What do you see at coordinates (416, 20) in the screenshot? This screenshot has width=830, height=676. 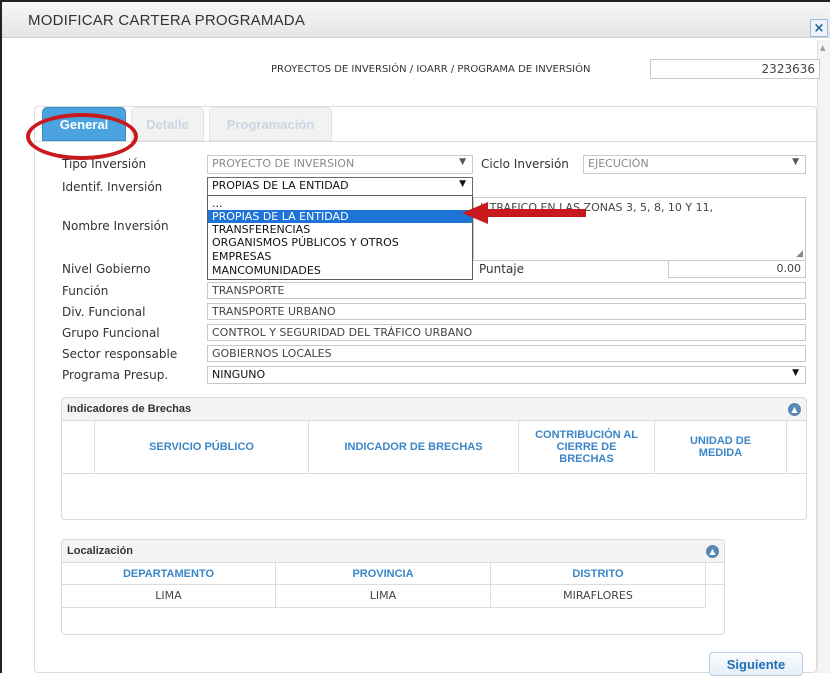 I see `dialog-title-bar: MODIFICAR CARTERA PROGRAMADA` at bounding box center [416, 20].